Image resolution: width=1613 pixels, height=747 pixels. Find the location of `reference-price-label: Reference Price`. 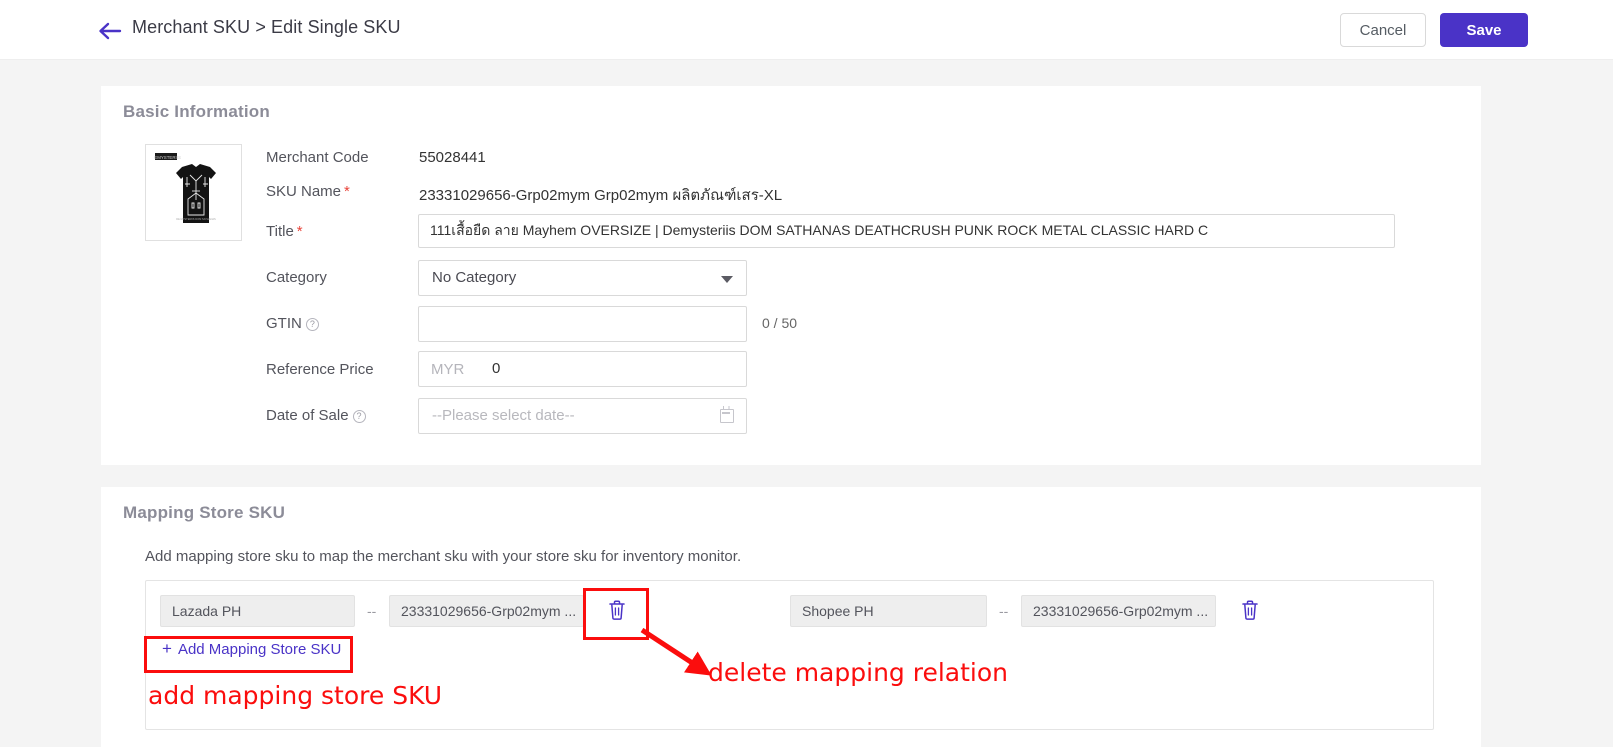

reference-price-label: Reference Price is located at coordinates (320, 369).